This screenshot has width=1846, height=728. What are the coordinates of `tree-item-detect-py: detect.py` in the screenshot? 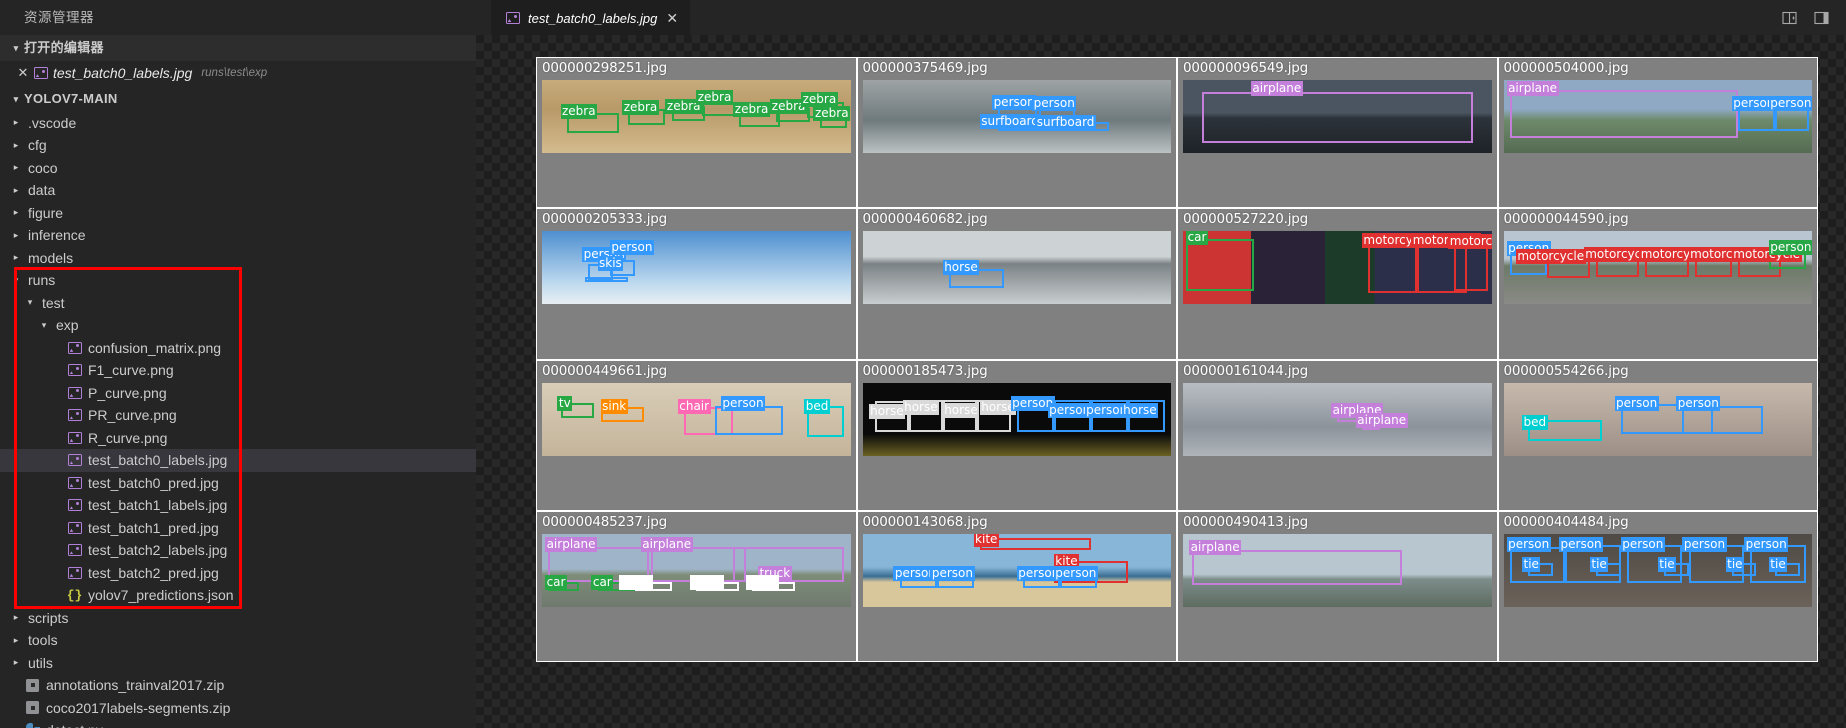 It's located at (238, 723).